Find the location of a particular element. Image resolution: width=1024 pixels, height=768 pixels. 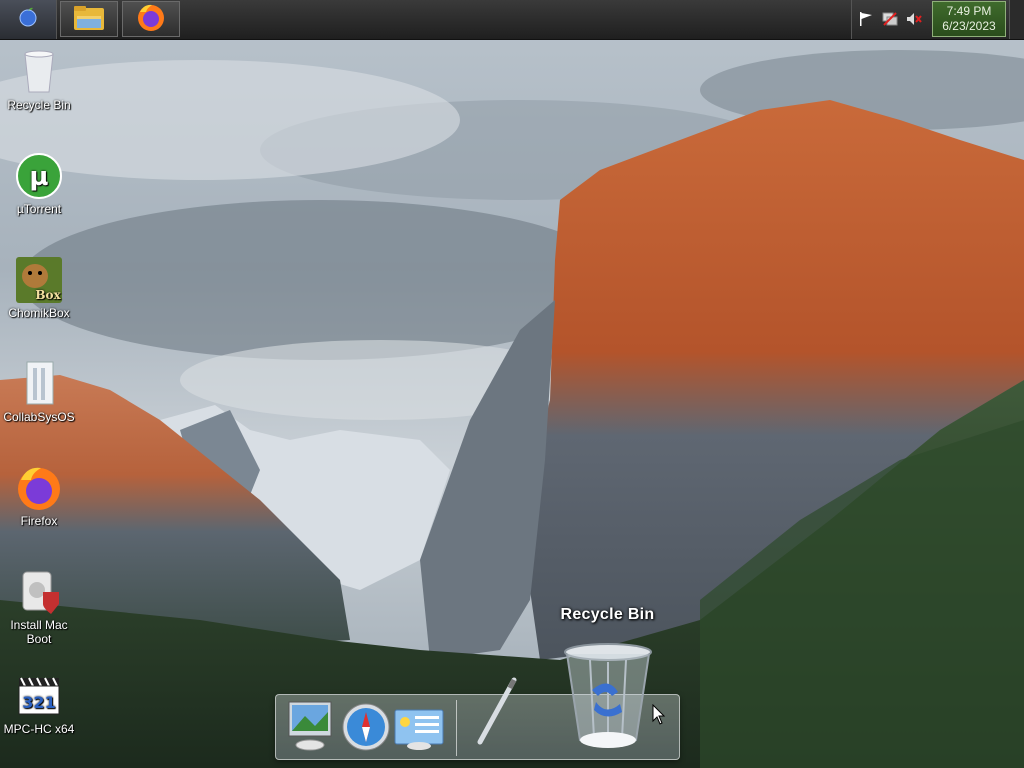

dock-item-trash is located at coordinates (608, 699).